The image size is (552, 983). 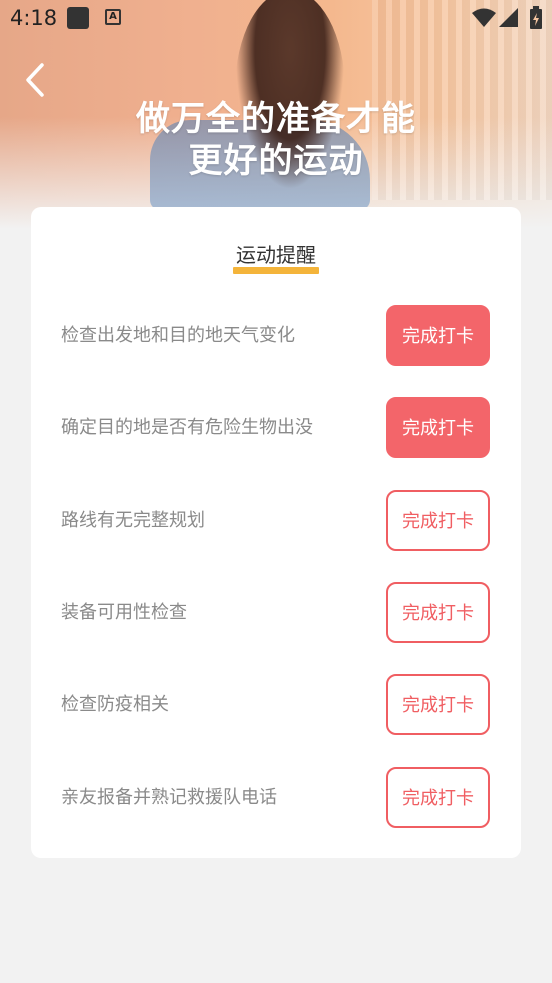 What do you see at coordinates (276, 521) in the screenshot?
I see `list-item: 路线有无完整规划 完成打卡` at bounding box center [276, 521].